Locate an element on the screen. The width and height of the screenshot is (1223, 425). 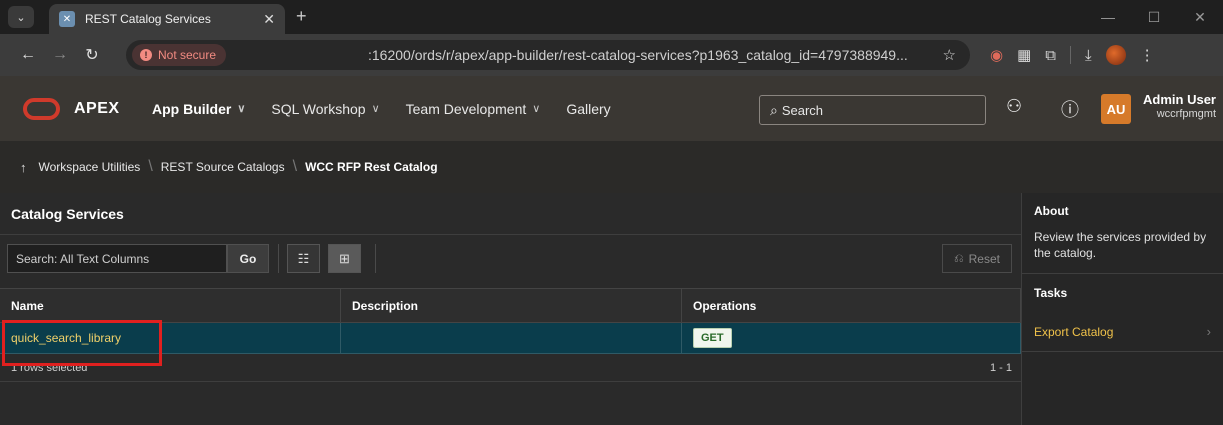
tab-close-icon: ✕ is located at coordinates (269, 19).